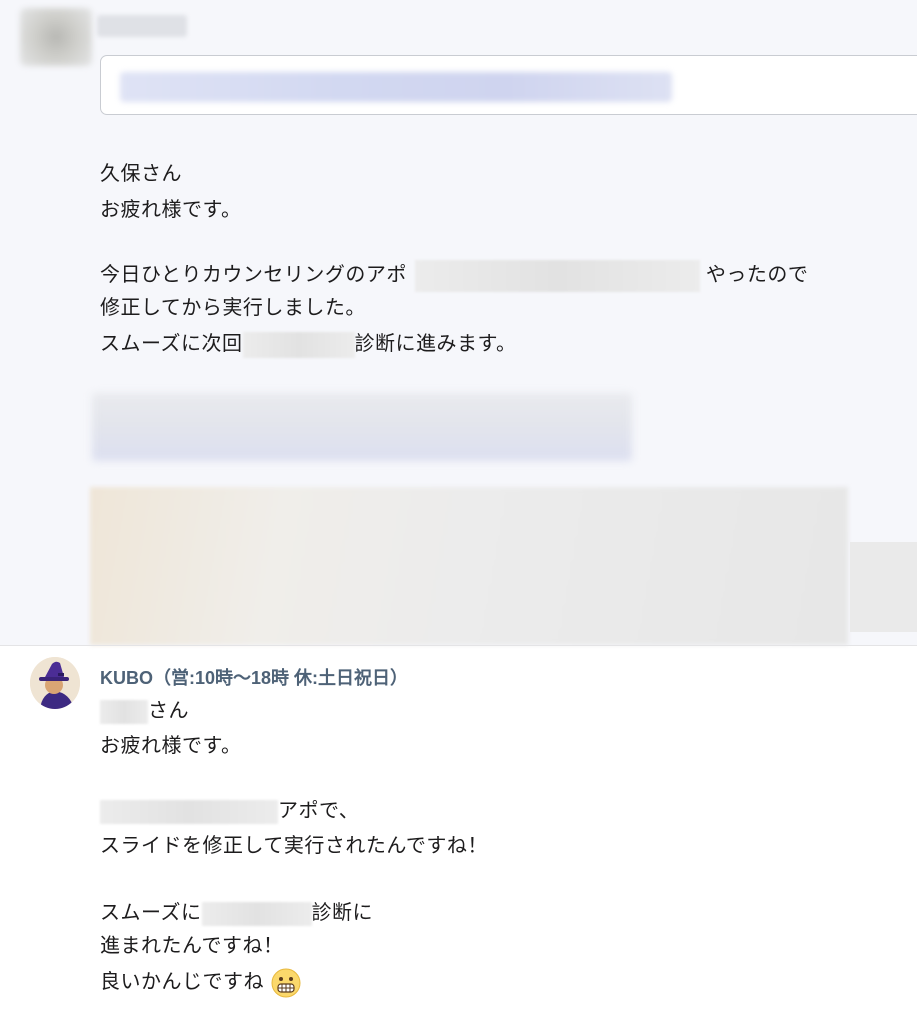 The image size is (917, 1024). What do you see at coordinates (168, 710) in the screenshot?
I see `message-text: さん` at bounding box center [168, 710].